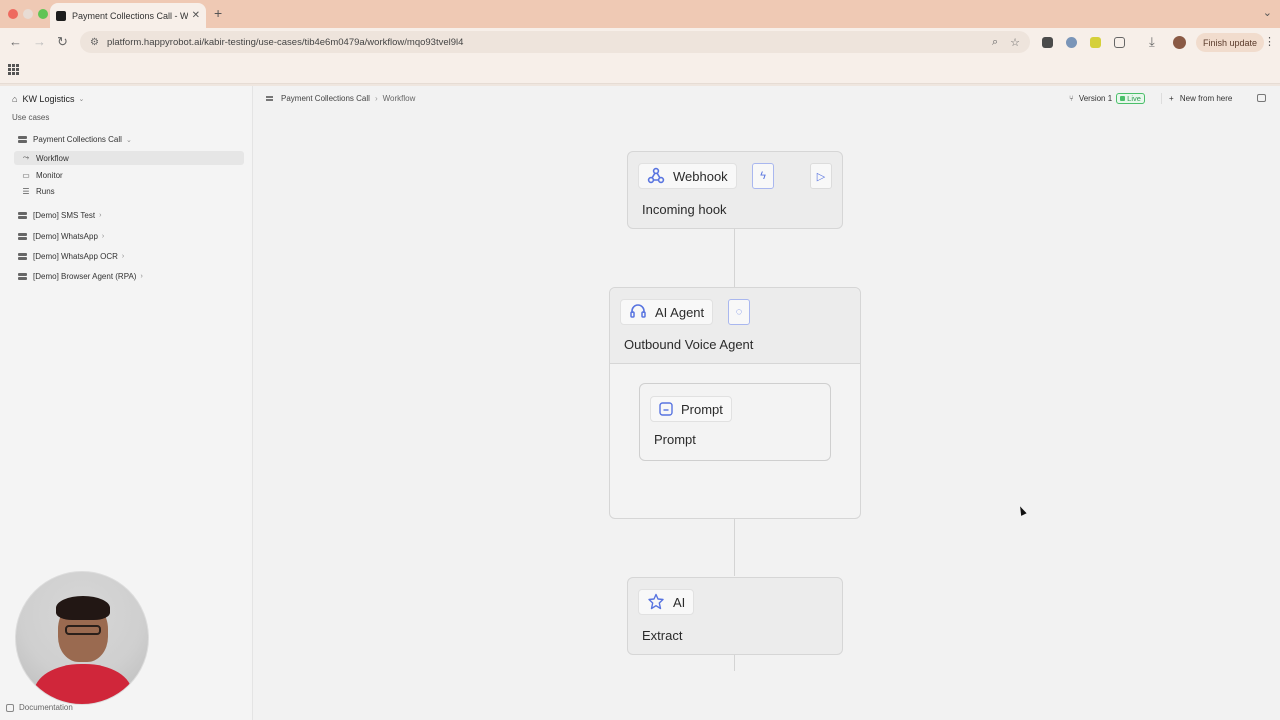 The image size is (1280, 720). Describe the element at coordinates (65, 236) in the screenshot. I see `sidebar-item-label: [Demo] WhatsApp` at that location.